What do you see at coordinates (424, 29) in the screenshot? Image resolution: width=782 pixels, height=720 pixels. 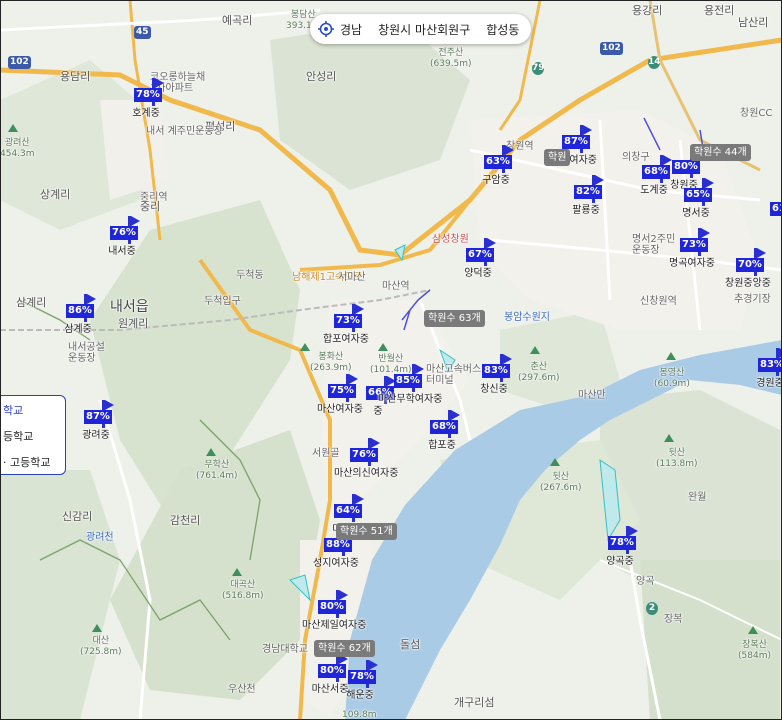 I see `breadcrumb-city: 창원시 마산회원구` at bounding box center [424, 29].